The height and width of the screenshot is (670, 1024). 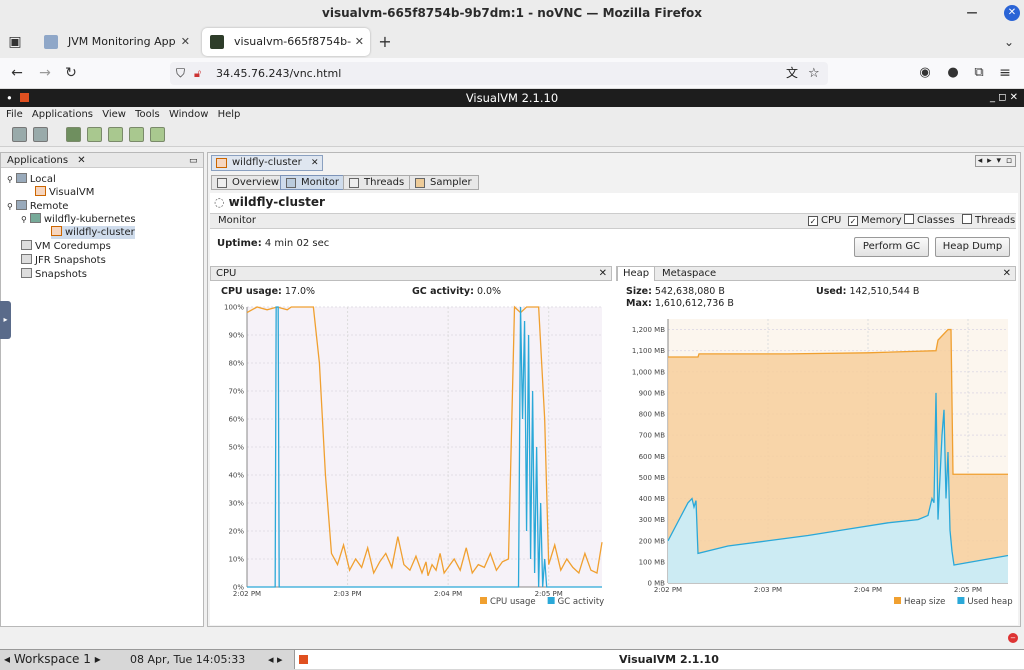 I want to click on tree-node-wildfly-cluster: wildfly-cluster, so click(x=93, y=232).